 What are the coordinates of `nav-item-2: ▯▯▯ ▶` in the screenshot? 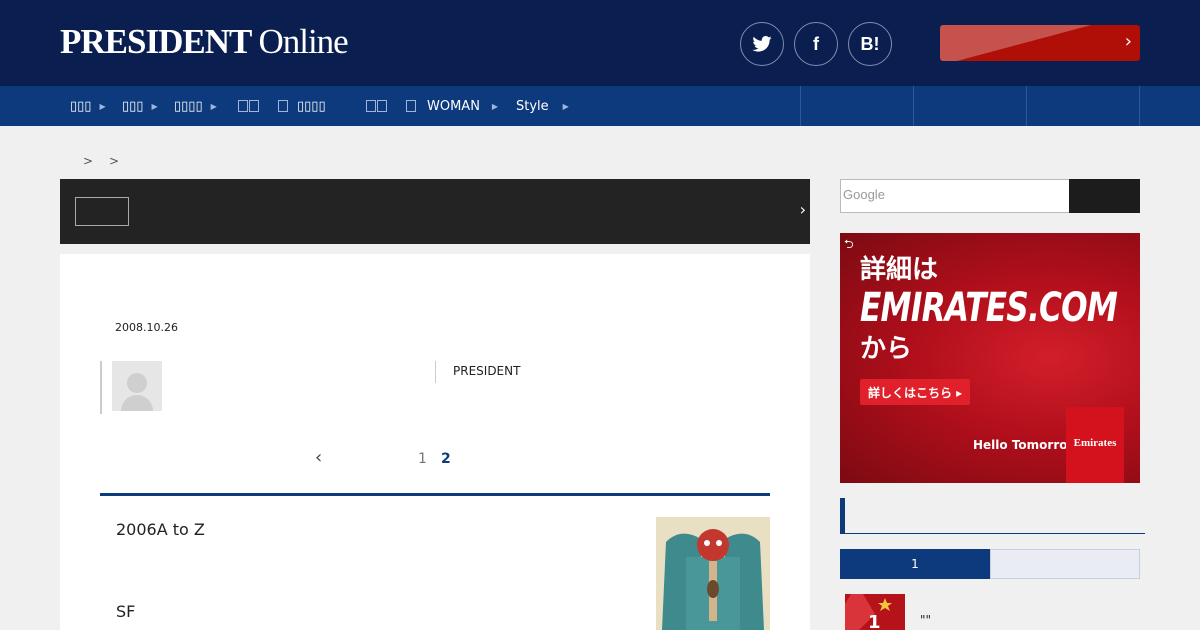 It's located at (140, 106).